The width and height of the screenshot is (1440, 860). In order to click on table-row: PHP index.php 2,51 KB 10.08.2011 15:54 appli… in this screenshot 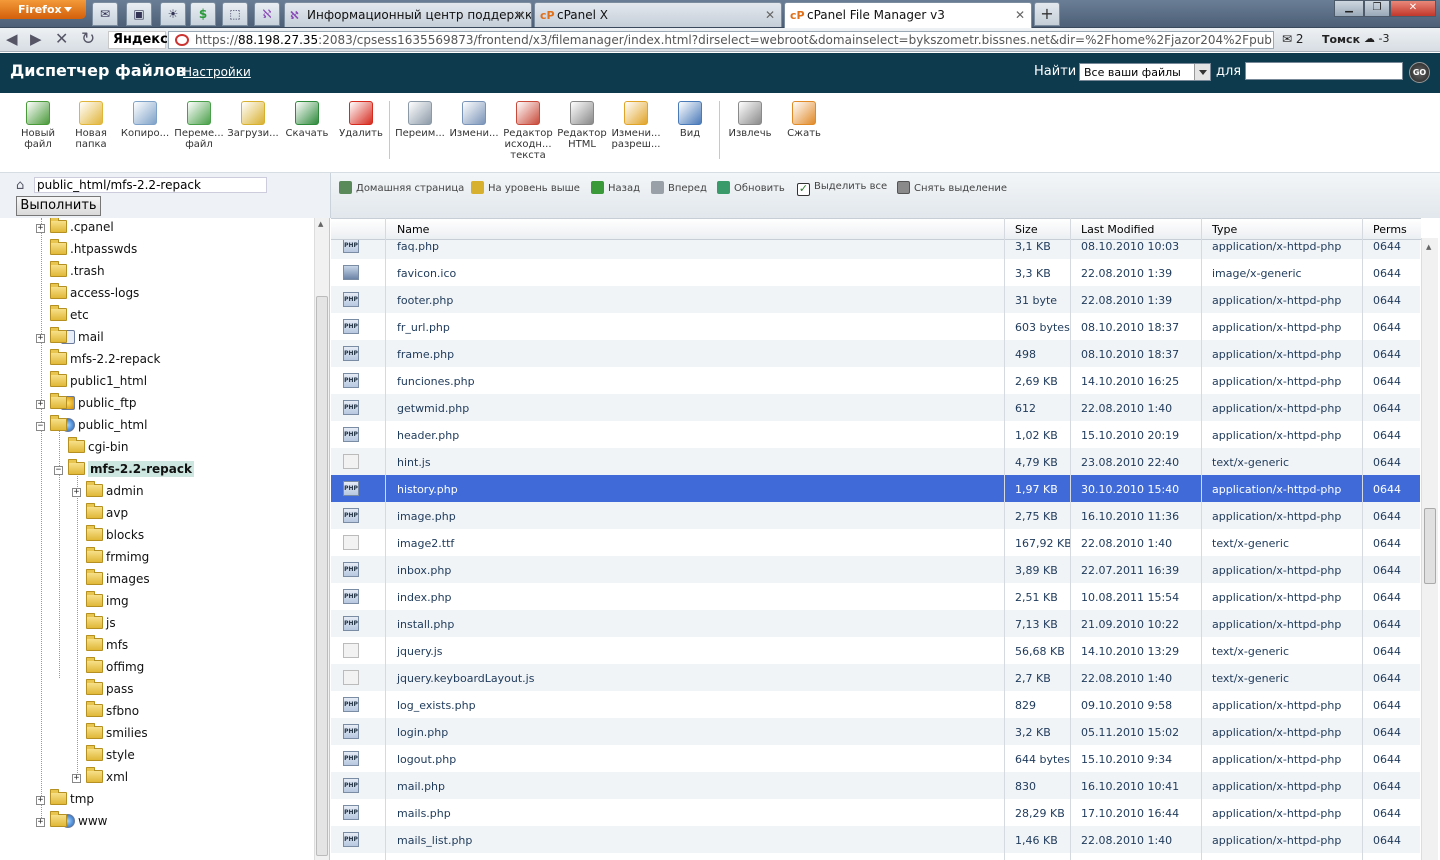, I will do `click(875, 596)`.